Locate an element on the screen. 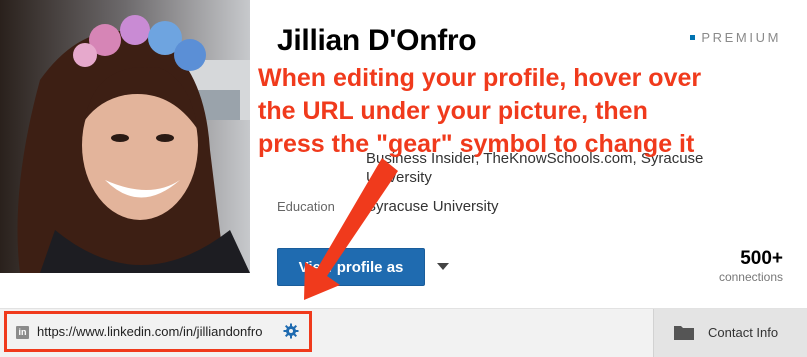 This screenshot has width=807, height=357. connections-label: connections is located at coordinates (750, 277).